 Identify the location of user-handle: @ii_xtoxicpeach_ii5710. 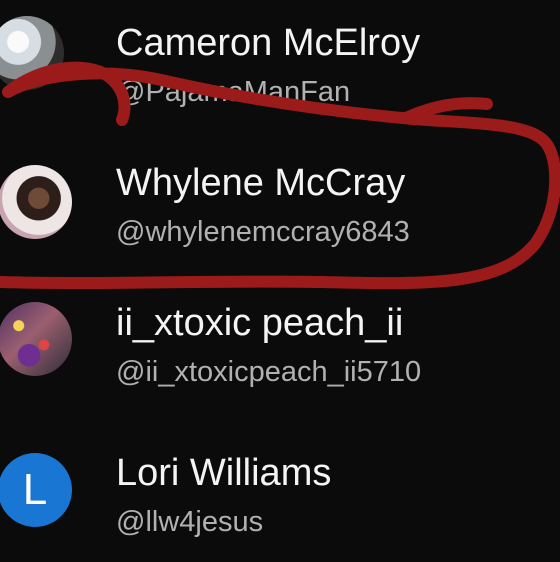
(269, 372).